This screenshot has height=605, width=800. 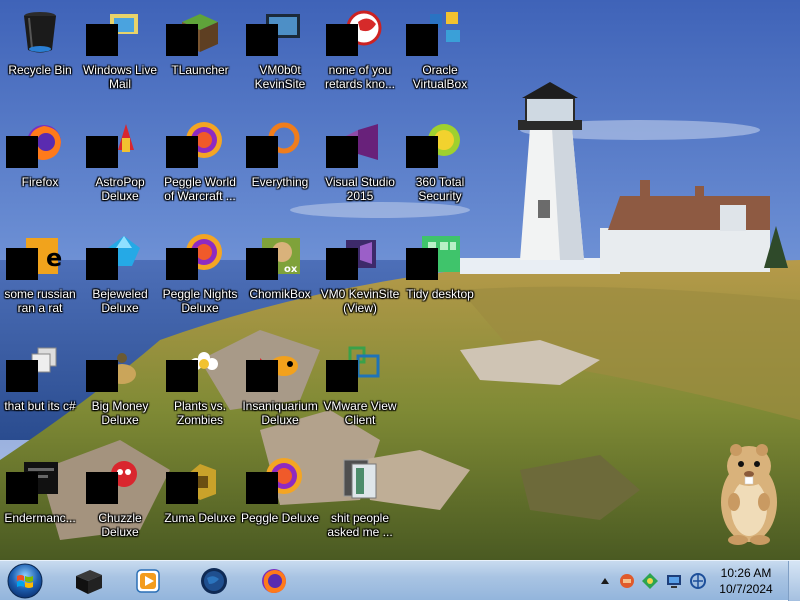 I want to click on desktop-shortcut-label: VMware View Client, so click(x=360, y=413).